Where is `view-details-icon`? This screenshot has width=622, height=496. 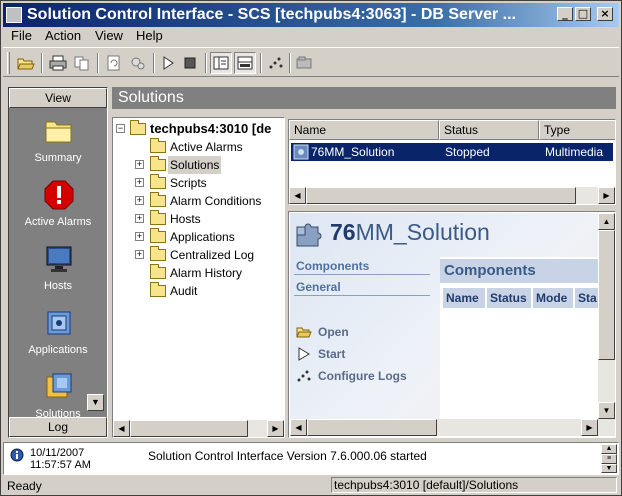 view-details-icon is located at coordinates (245, 63).